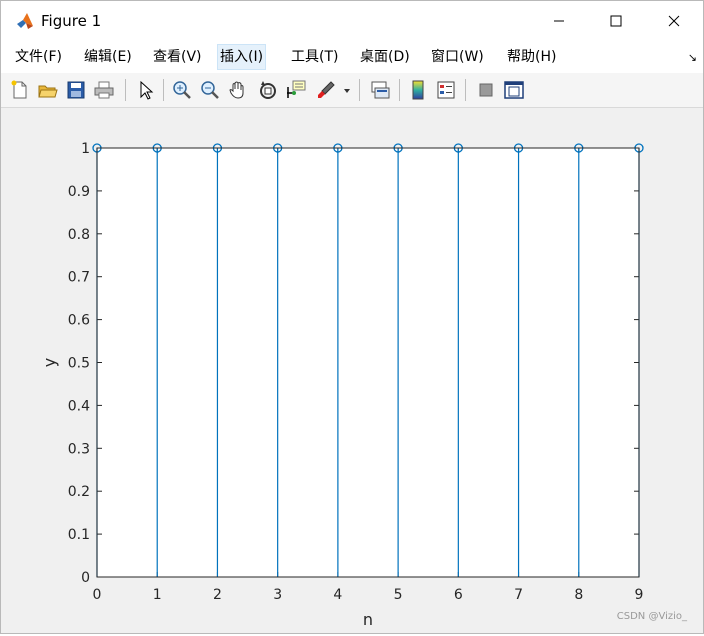  I want to click on menu-insert: 插入(I), so click(242, 57).